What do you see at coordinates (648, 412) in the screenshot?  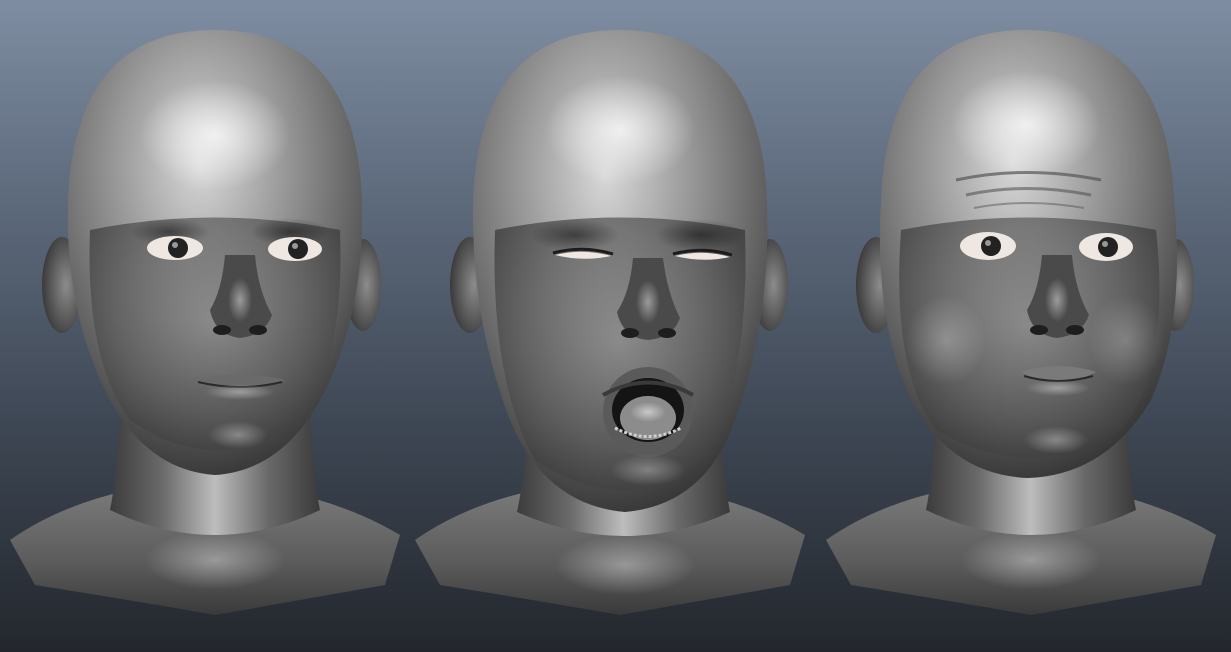 I see `open-mouth` at bounding box center [648, 412].